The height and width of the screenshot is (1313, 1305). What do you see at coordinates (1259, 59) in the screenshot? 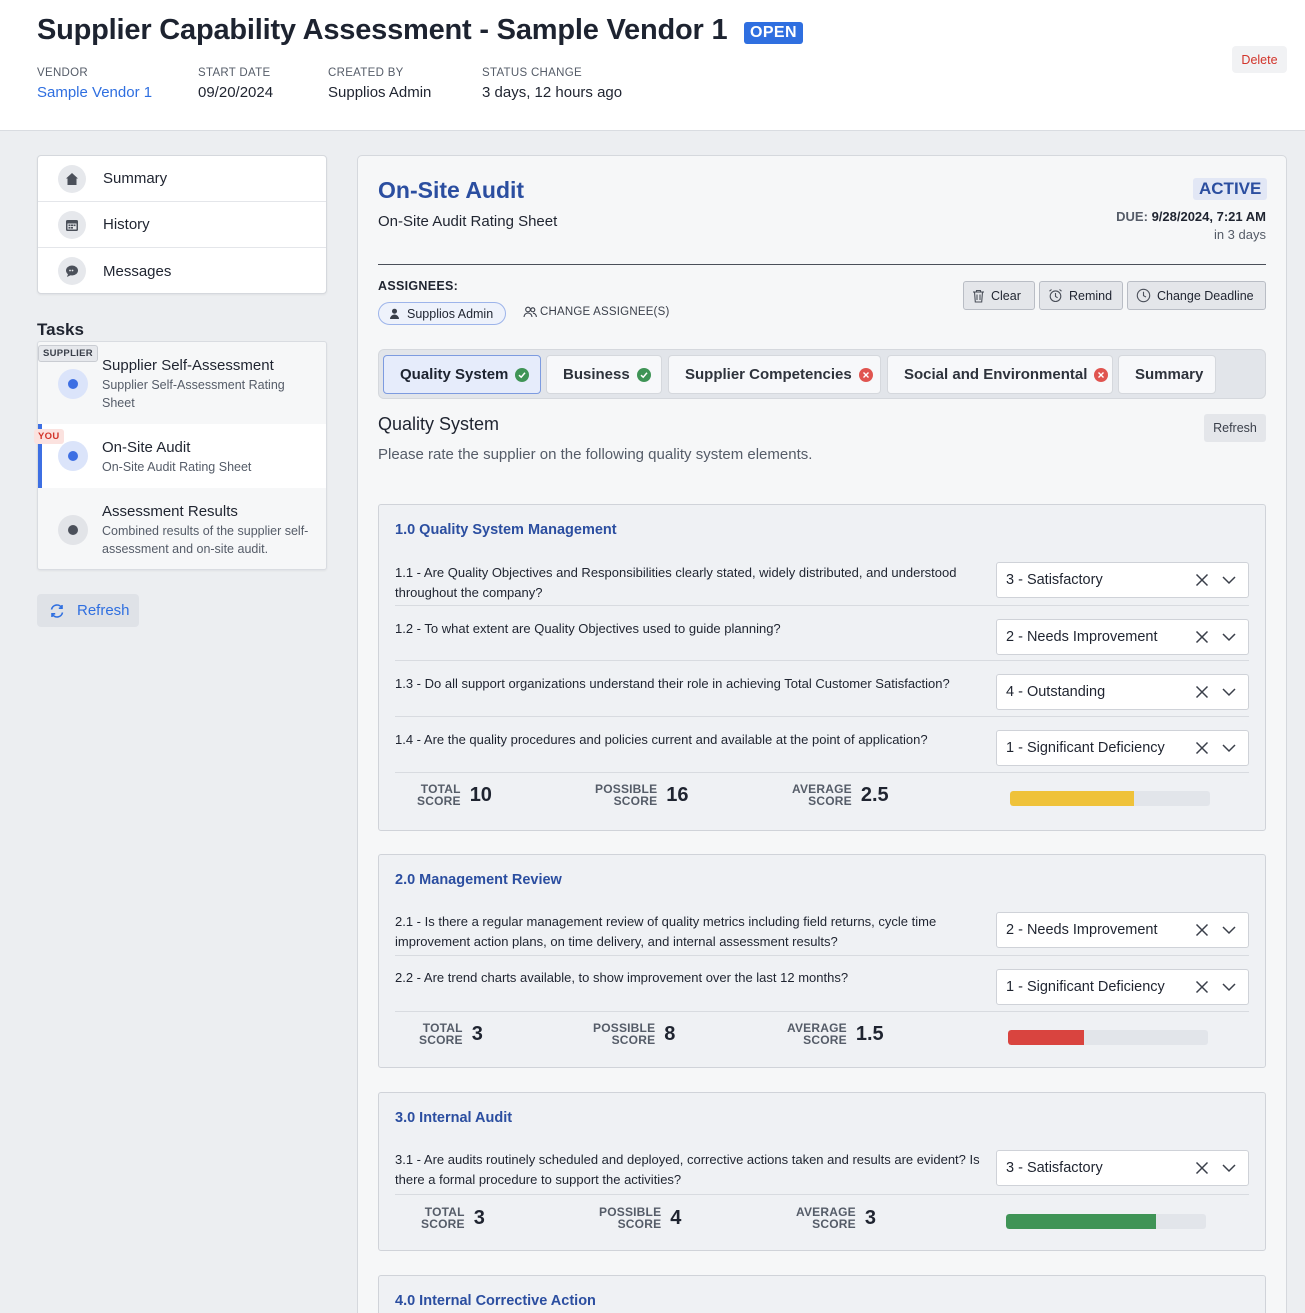
I see `delete-button: Delete` at bounding box center [1259, 59].